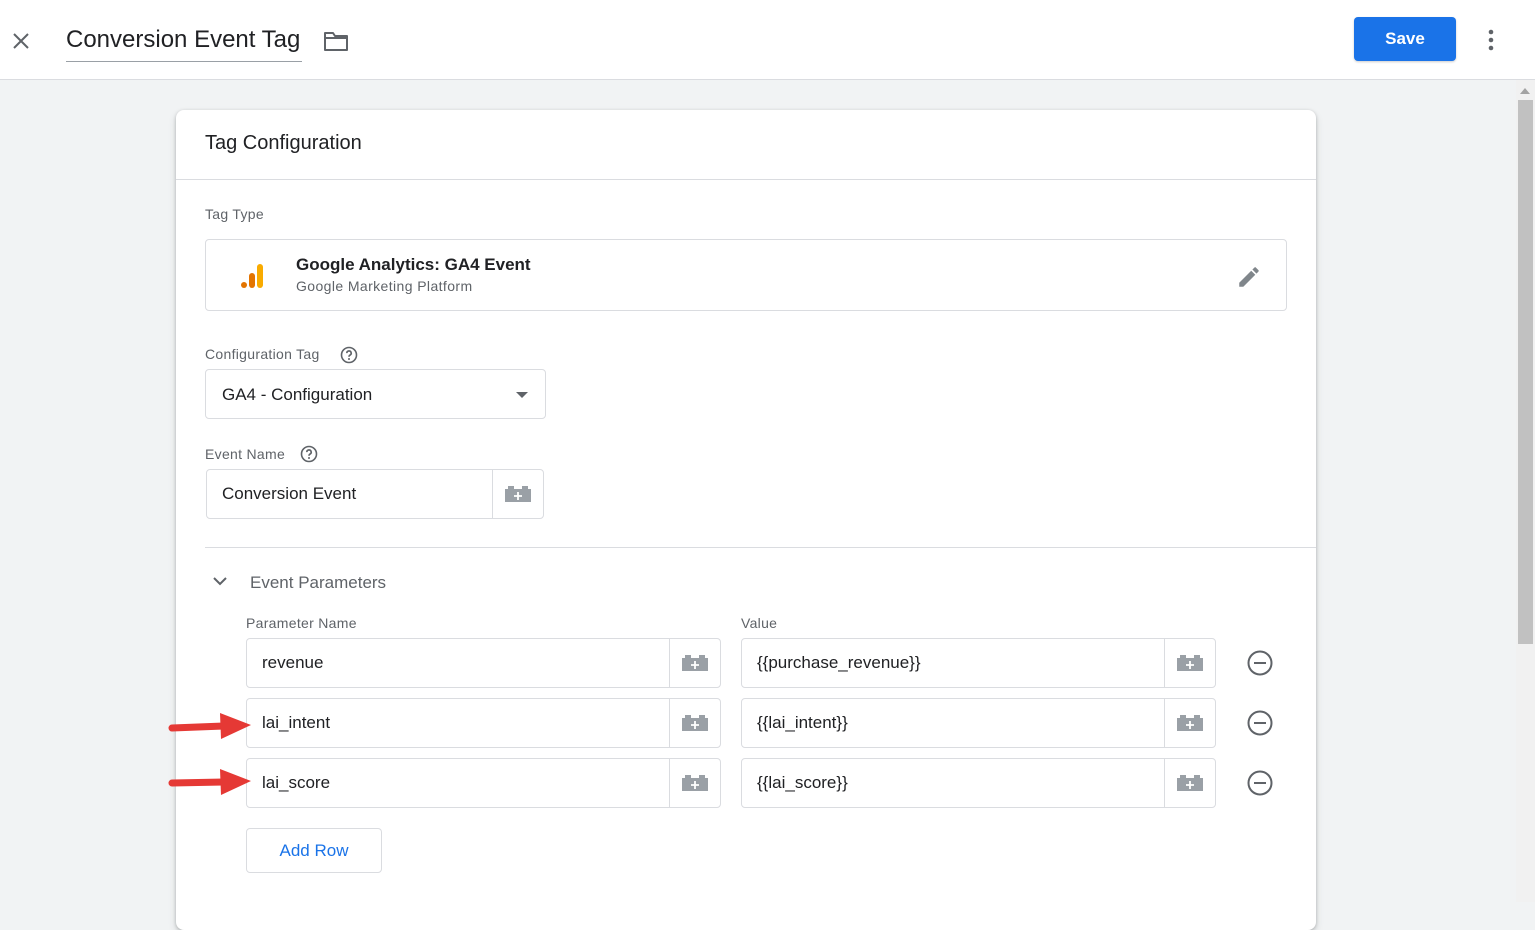  I want to click on event-name-label: Event Name, so click(245, 454).